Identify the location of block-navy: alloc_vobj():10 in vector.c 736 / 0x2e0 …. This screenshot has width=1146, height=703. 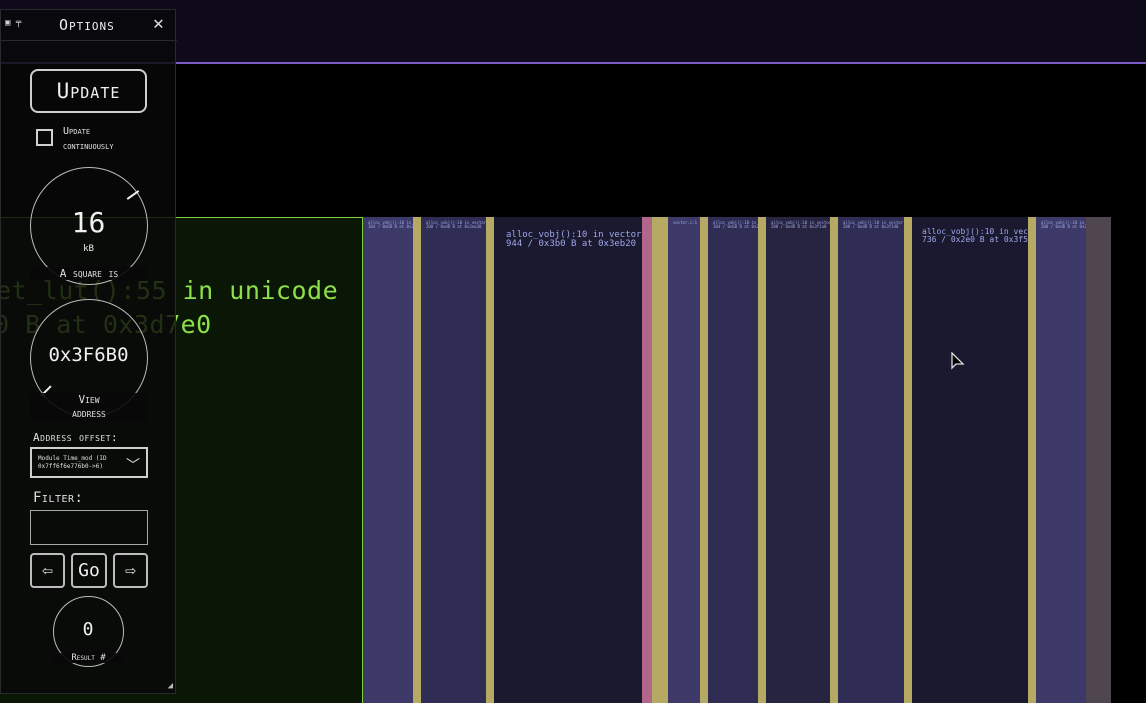
(970, 460).